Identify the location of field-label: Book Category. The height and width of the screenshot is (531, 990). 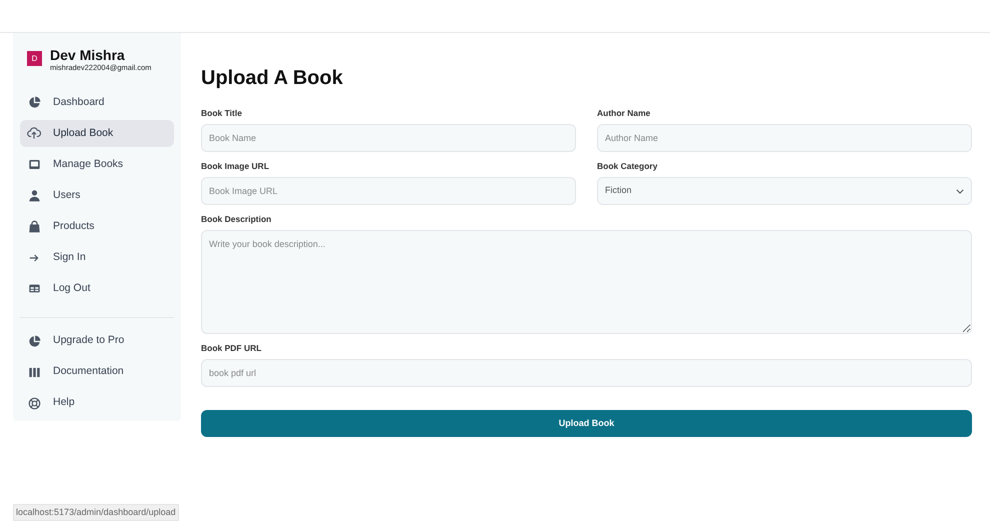
(627, 166).